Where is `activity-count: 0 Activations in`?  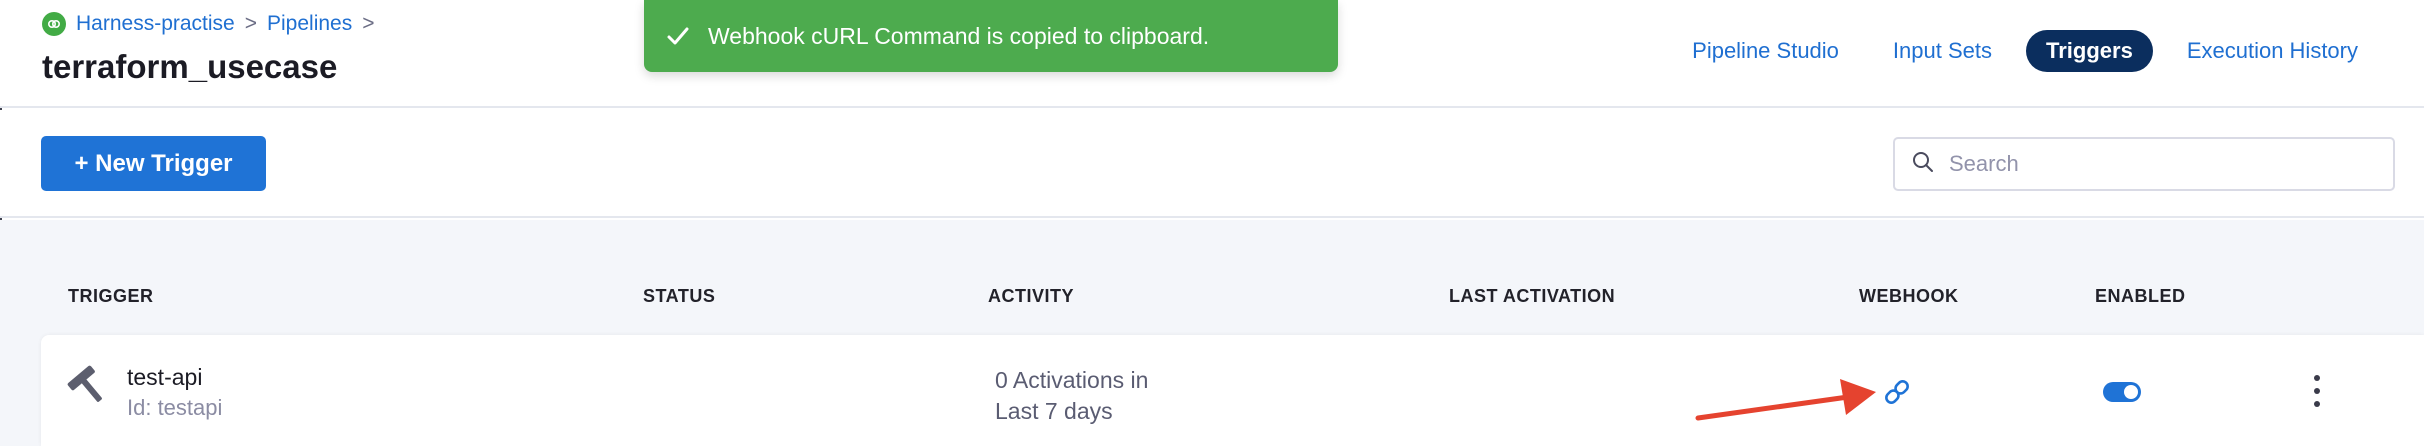
activity-count: 0 Activations in is located at coordinates (1072, 380).